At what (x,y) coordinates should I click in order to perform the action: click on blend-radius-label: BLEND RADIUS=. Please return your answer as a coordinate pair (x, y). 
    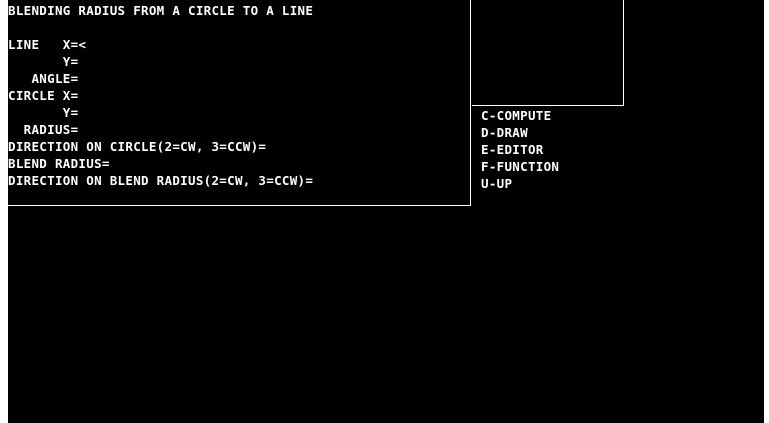
    Looking at the image, I should click on (59, 163).